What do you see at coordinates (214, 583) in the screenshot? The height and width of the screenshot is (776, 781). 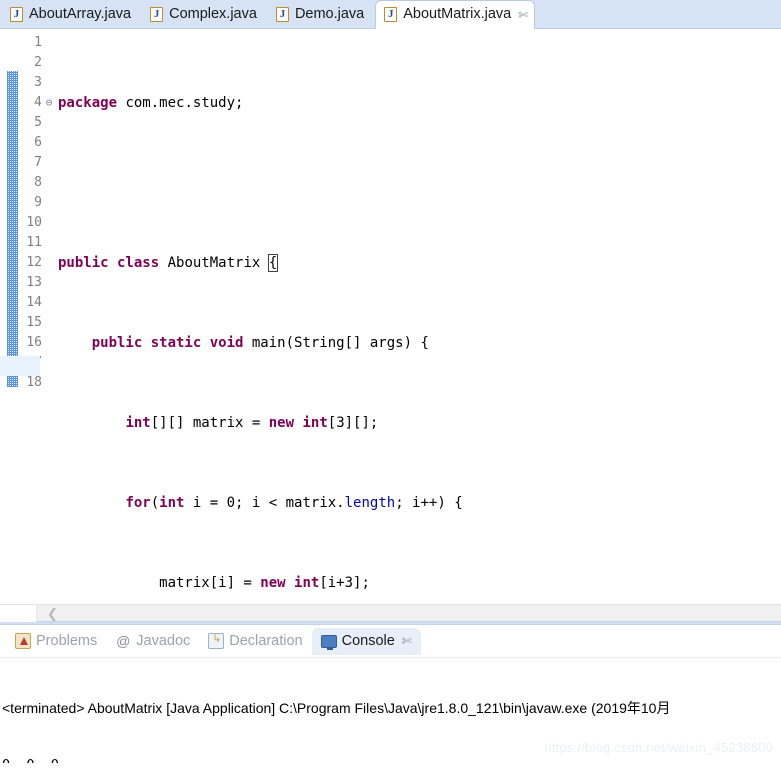 I see `code-line: matrix[i] = new int[i+3];` at bounding box center [214, 583].